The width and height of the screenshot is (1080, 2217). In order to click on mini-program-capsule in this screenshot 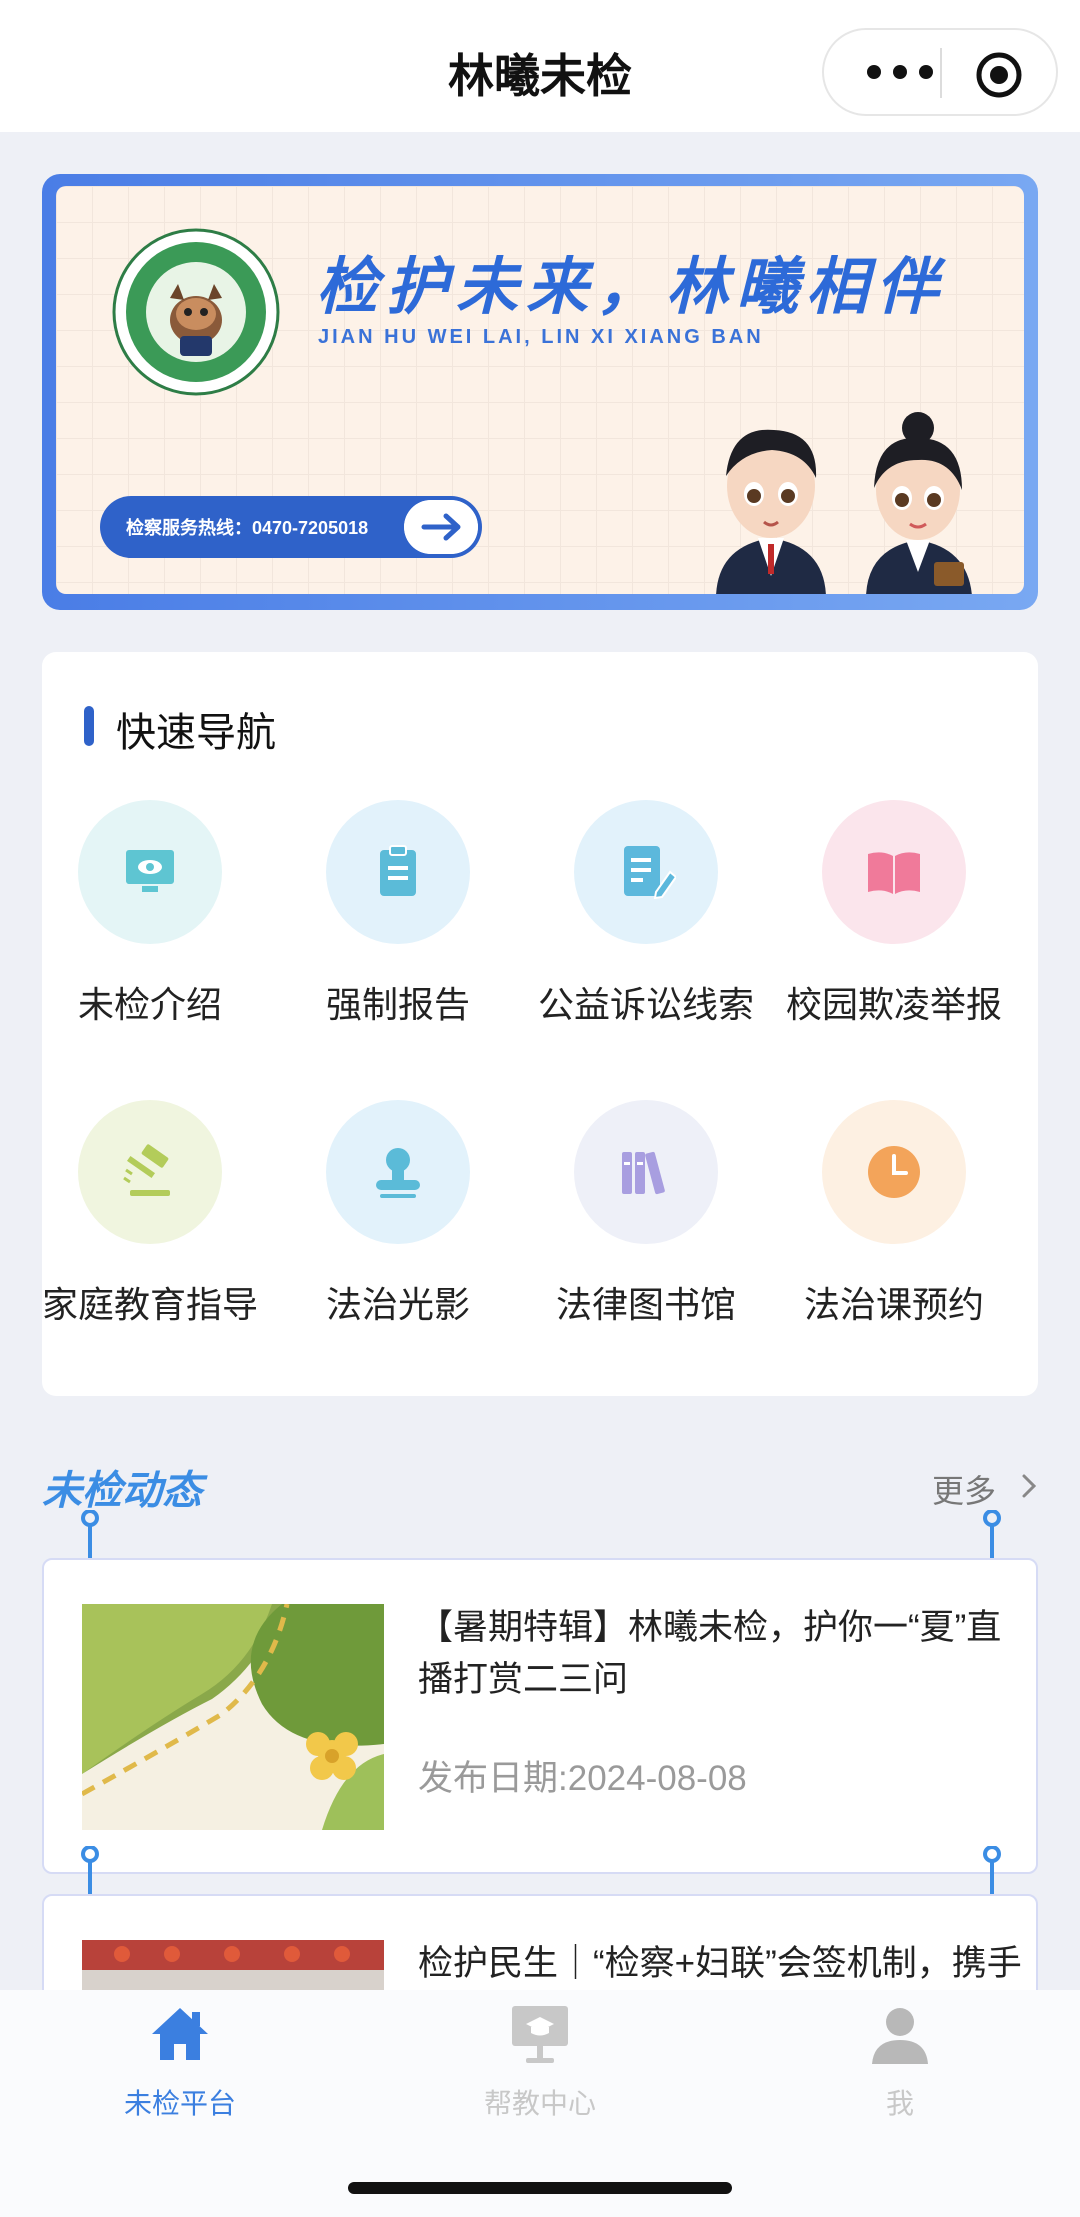, I will do `click(940, 72)`.